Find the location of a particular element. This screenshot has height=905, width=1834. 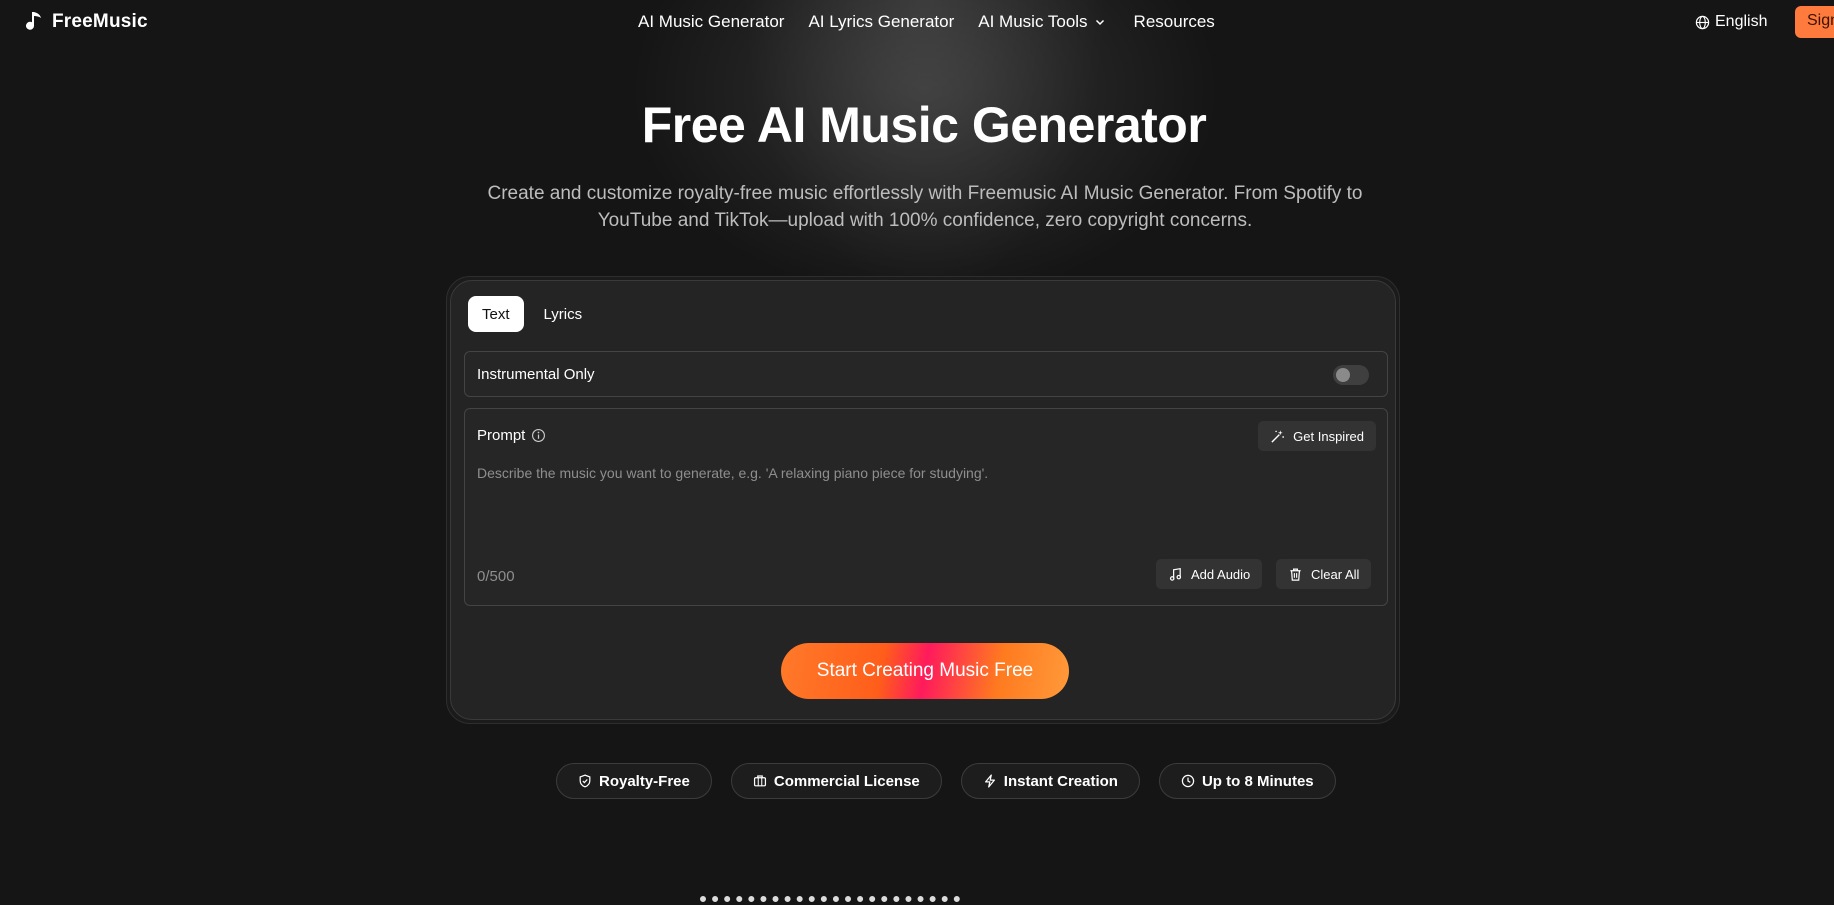

clock-icon is located at coordinates (1188, 781).